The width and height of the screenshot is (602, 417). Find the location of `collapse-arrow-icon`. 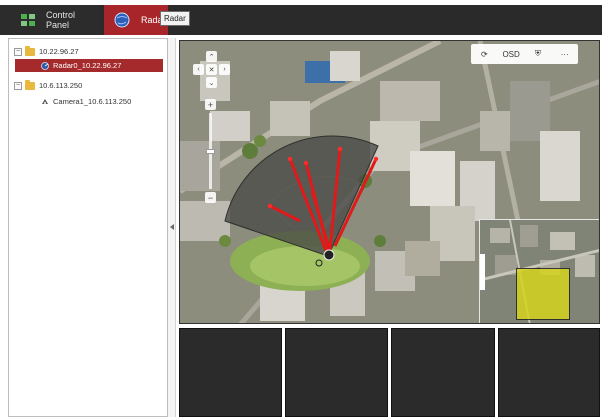

collapse-arrow-icon is located at coordinates (172, 227).